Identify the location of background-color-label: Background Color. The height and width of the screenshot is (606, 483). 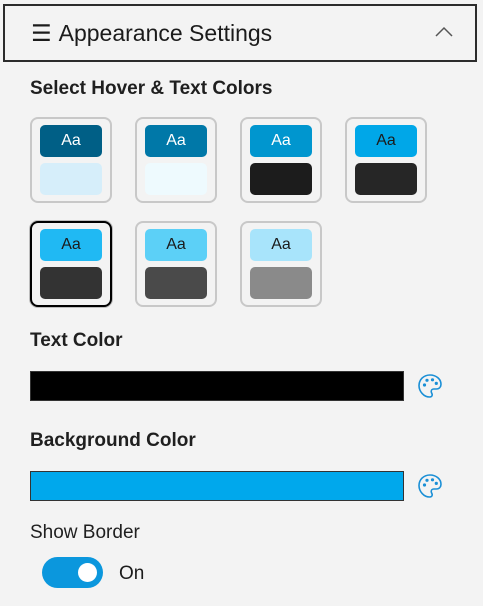
(113, 440).